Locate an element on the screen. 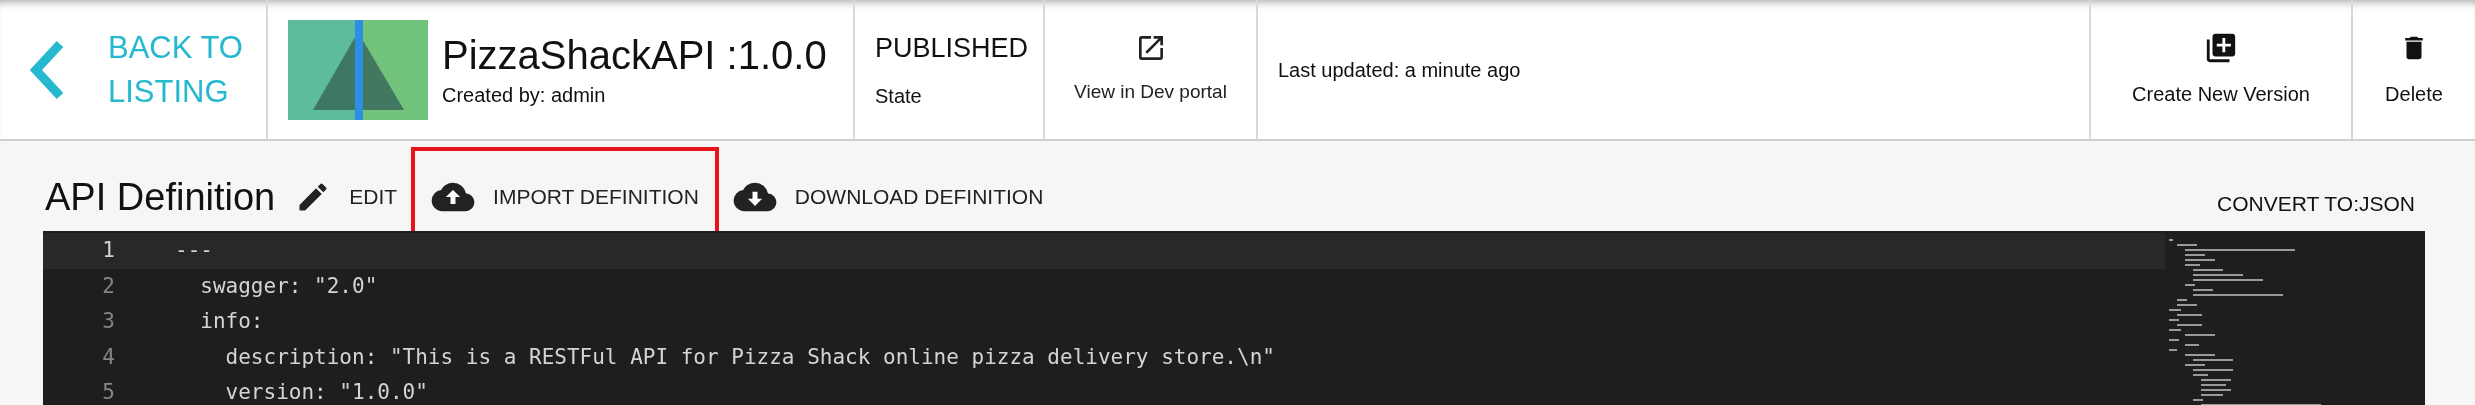 The image size is (2475, 405). cloud-upload-icon is located at coordinates (453, 197).